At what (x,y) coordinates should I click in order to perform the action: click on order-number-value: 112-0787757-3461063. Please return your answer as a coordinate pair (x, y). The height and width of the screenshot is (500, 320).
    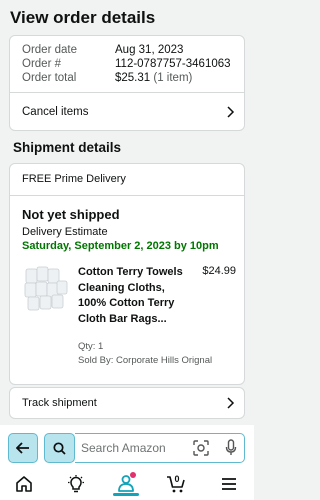
    Looking at the image, I should click on (173, 64).